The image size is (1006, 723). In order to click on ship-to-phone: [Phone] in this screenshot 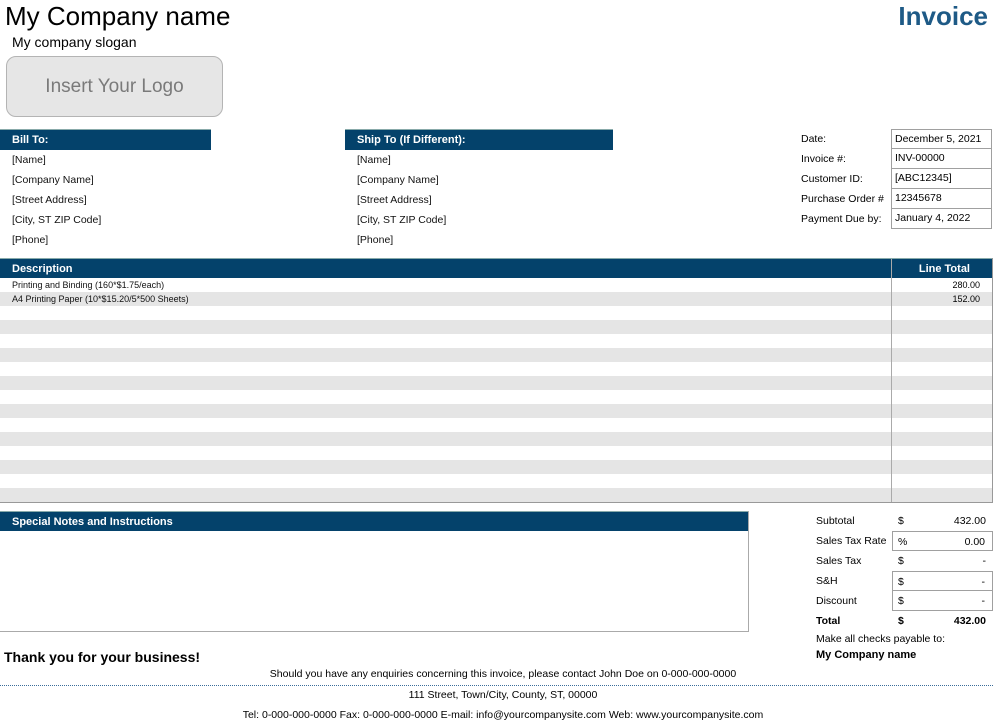, I will do `click(479, 240)`.